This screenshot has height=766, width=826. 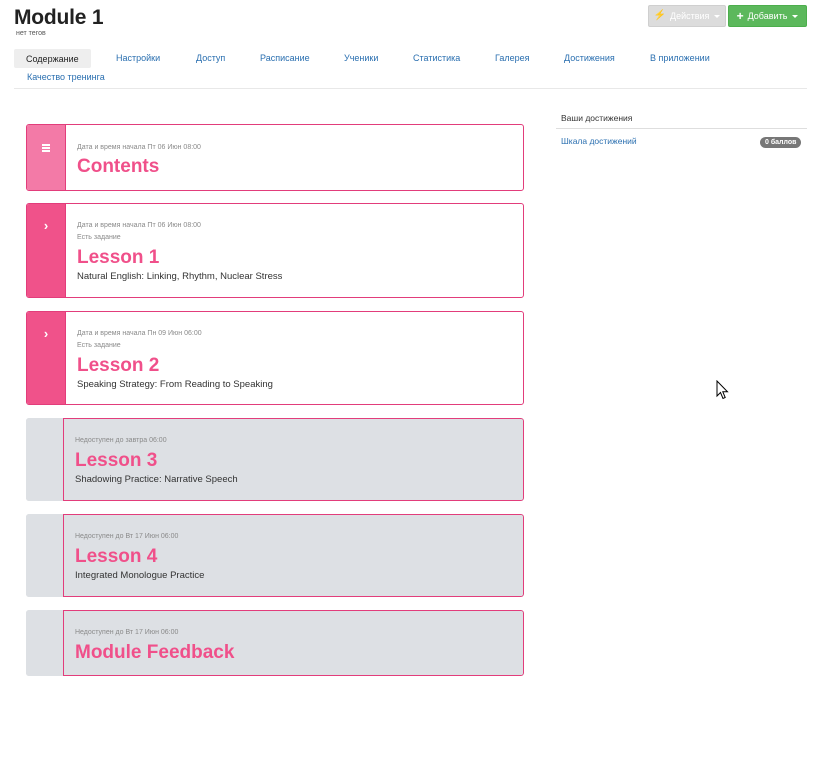 What do you see at coordinates (361, 58) in the screenshot?
I see `tab-students: Ученики` at bounding box center [361, 58].